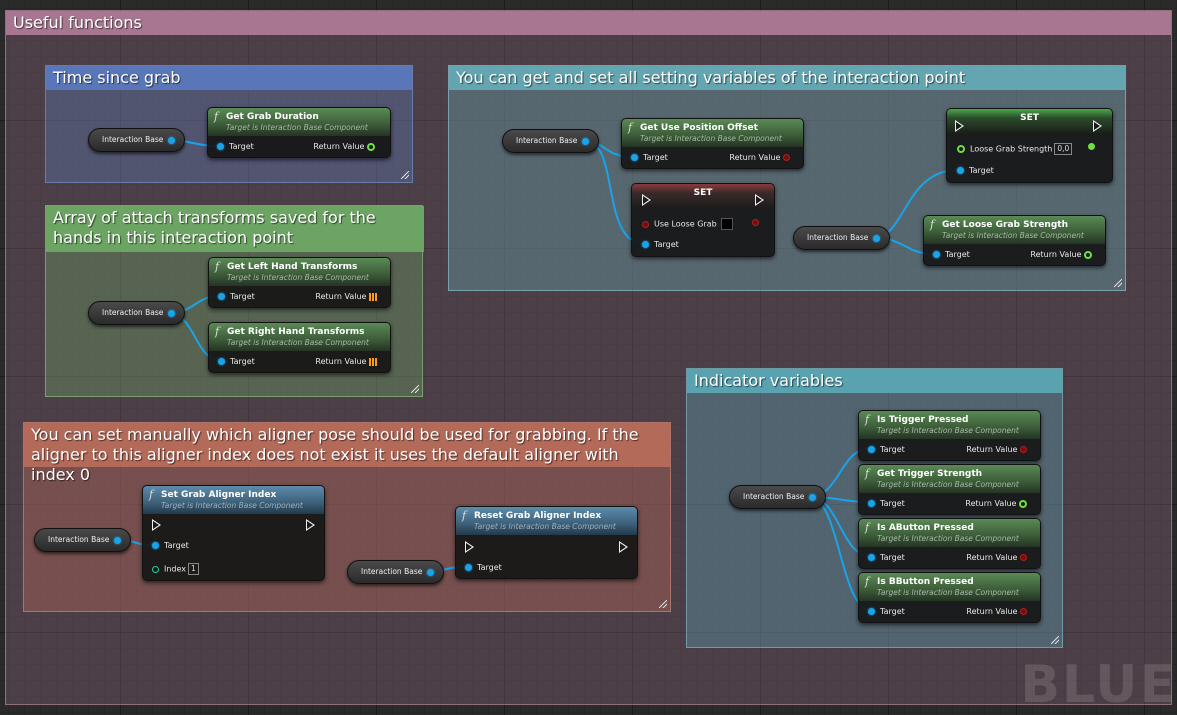  I want to click on function-icon: f, so click(217, 266).